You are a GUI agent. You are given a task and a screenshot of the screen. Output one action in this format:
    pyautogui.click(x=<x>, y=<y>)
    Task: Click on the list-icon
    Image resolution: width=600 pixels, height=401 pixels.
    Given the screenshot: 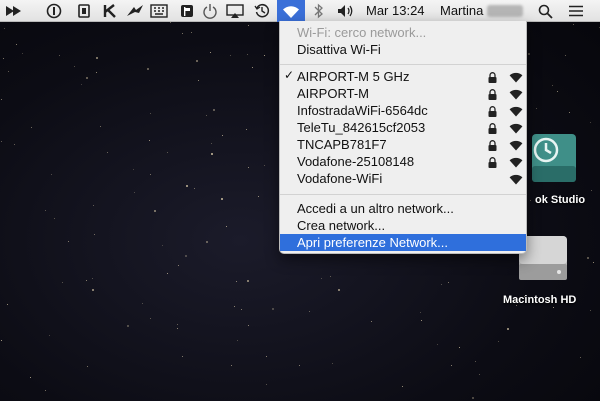 What is the action you would take?
    pyautogui.click(x=576, y=11)
    